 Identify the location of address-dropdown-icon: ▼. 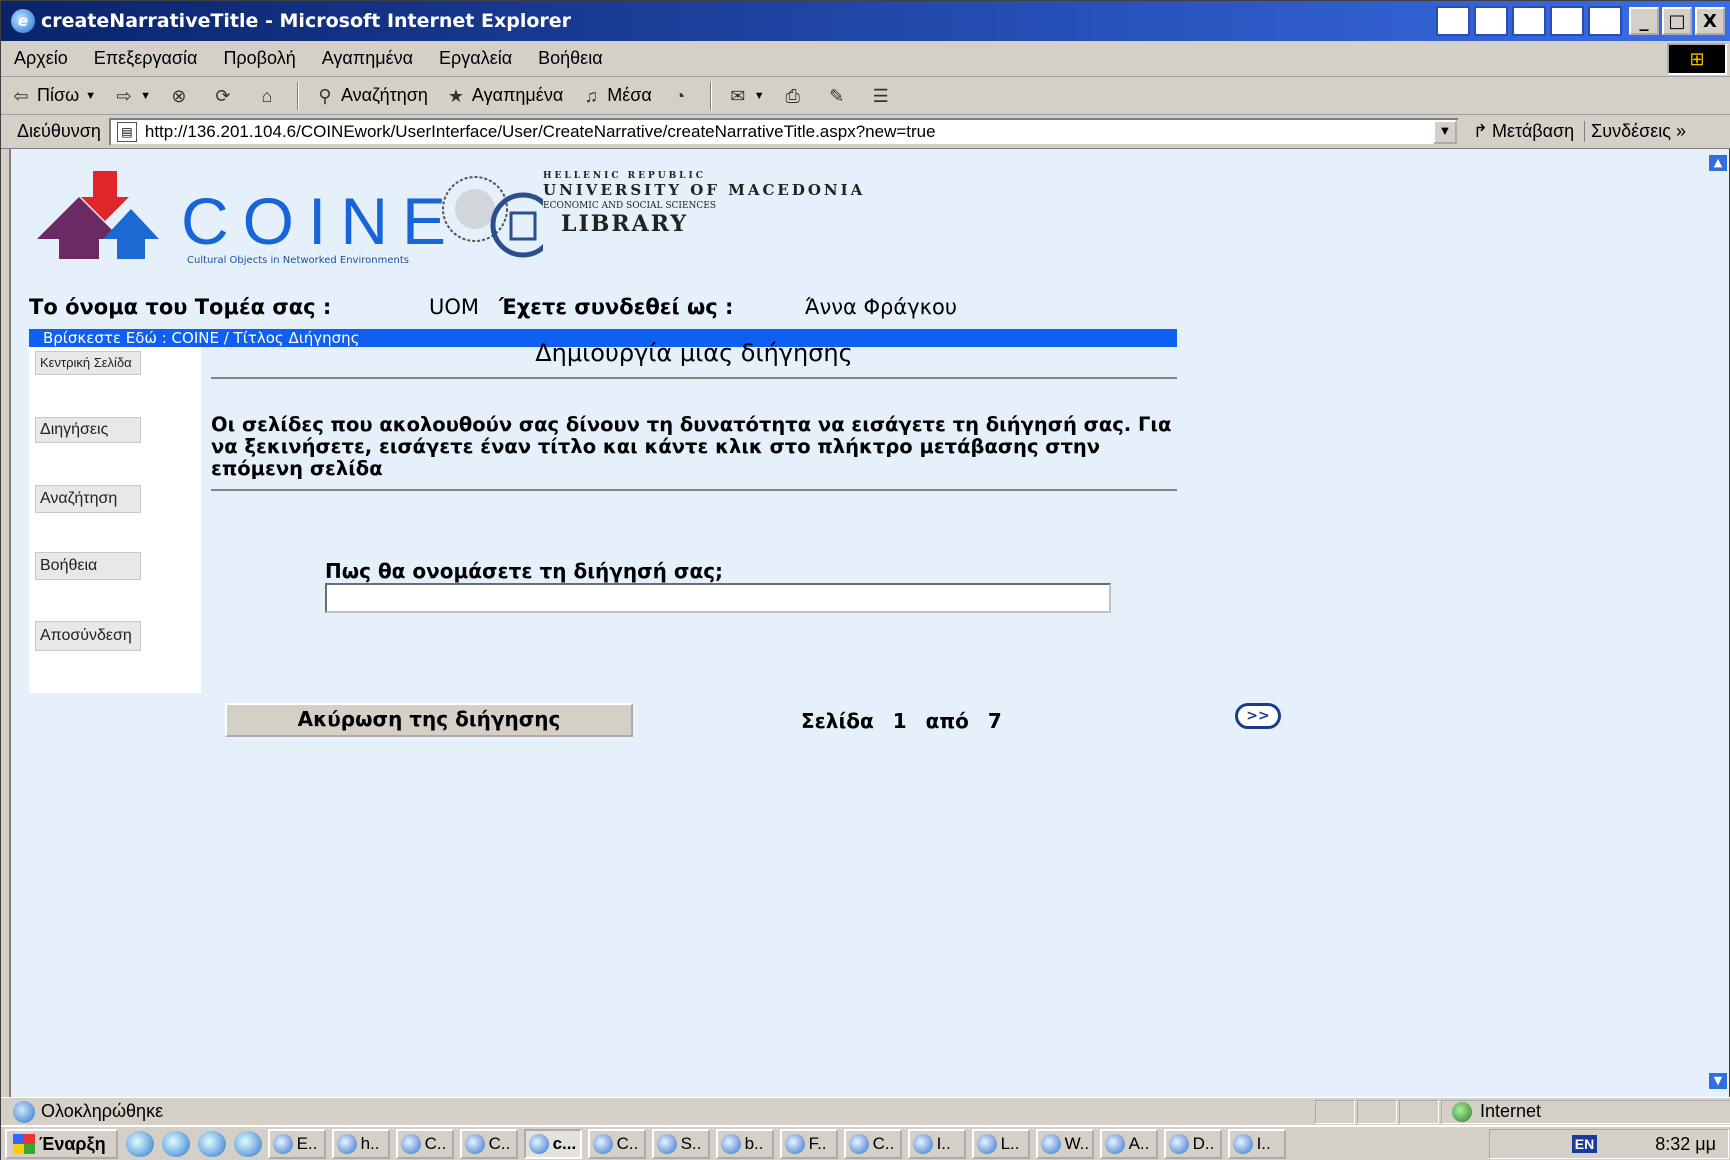
(1444, 131).